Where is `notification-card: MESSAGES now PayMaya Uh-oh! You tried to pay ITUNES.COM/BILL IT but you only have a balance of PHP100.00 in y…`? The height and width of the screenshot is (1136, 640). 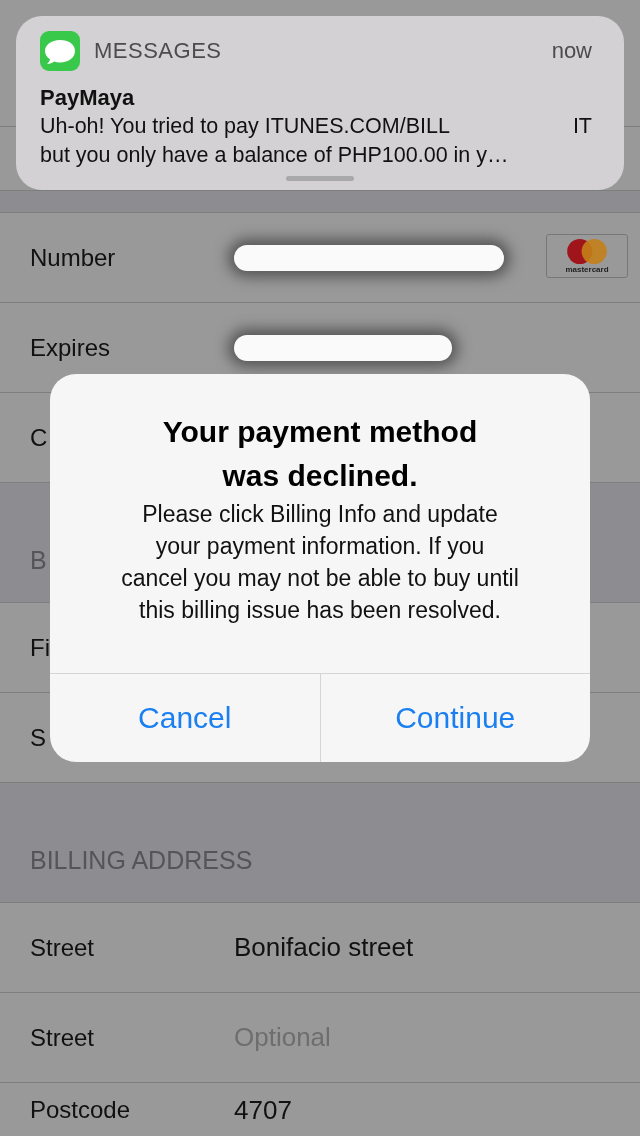
notification-card: MESSAGES now PayMaya Uh-oh! You tried to pay ITUNES.COM/BILL IT but you only have a balance of PHP100.00 in y… is located at coordinates (320, 103).